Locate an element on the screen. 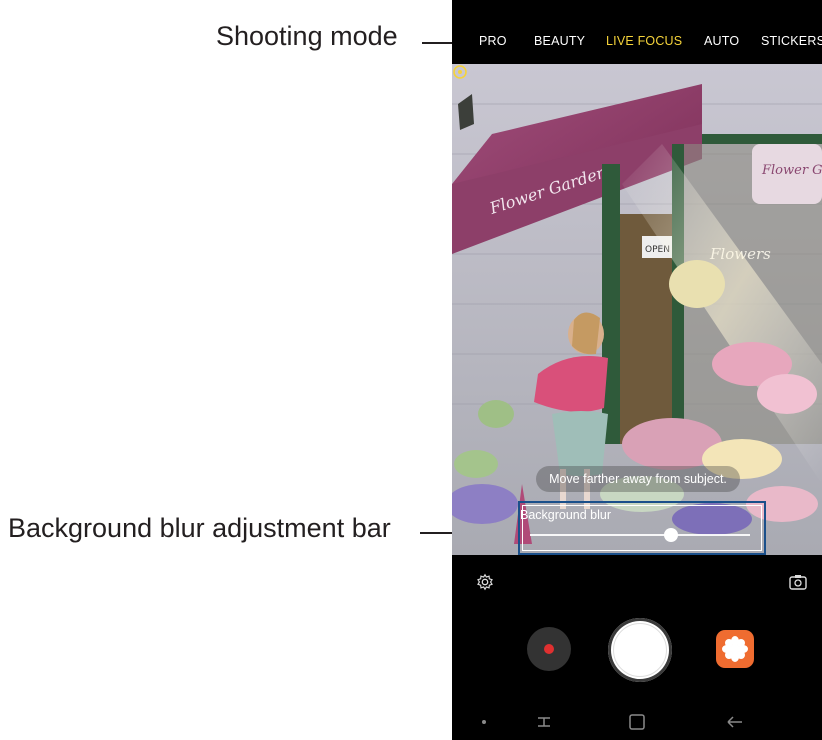  shutter-button is located at coordinates (640, 650).